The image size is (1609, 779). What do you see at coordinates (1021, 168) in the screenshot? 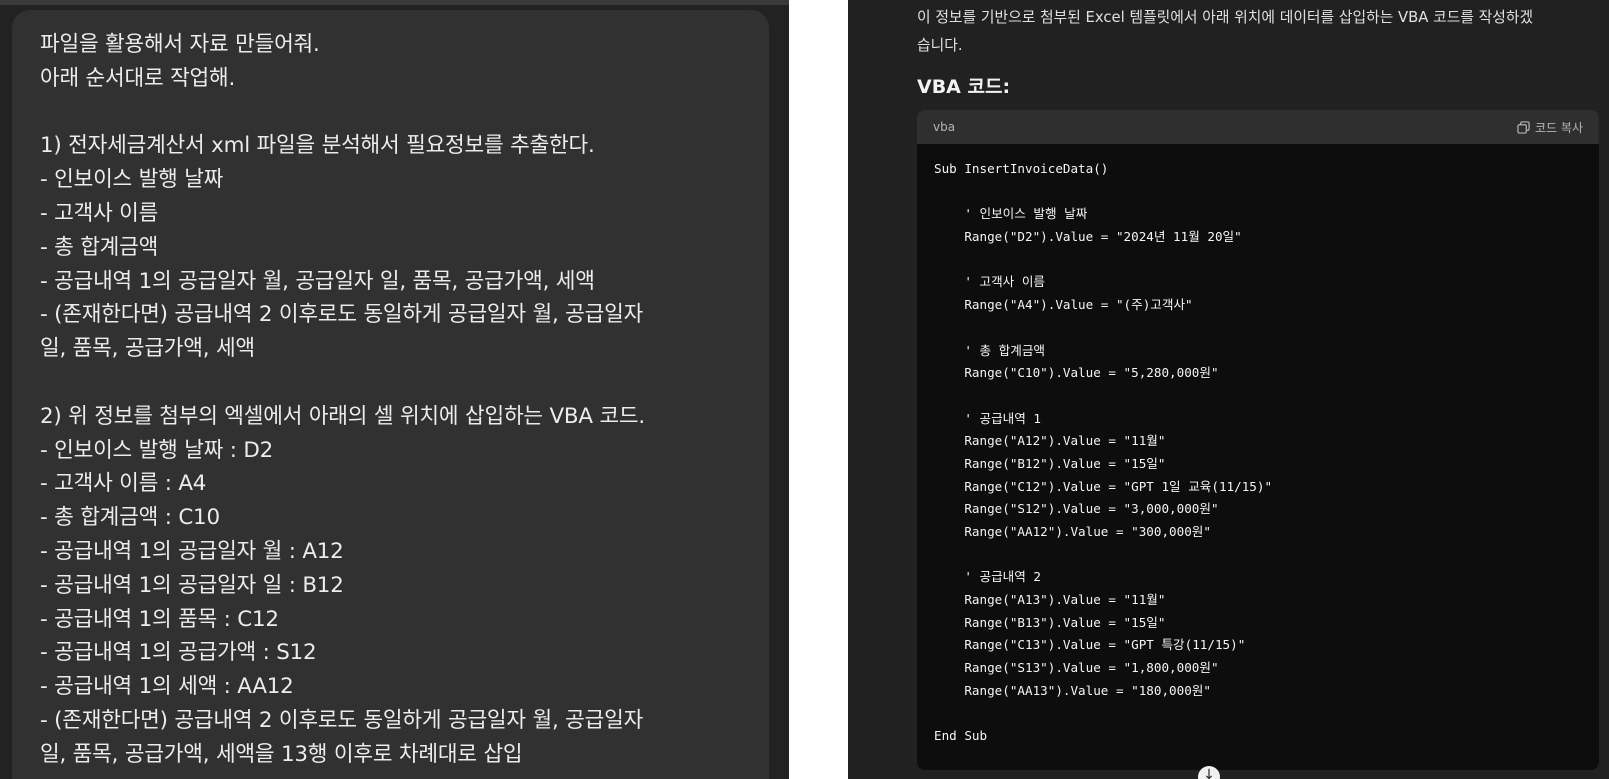
I see `code-line: Sub InsertInvoiceData()` at bounding box center [1021, 168].